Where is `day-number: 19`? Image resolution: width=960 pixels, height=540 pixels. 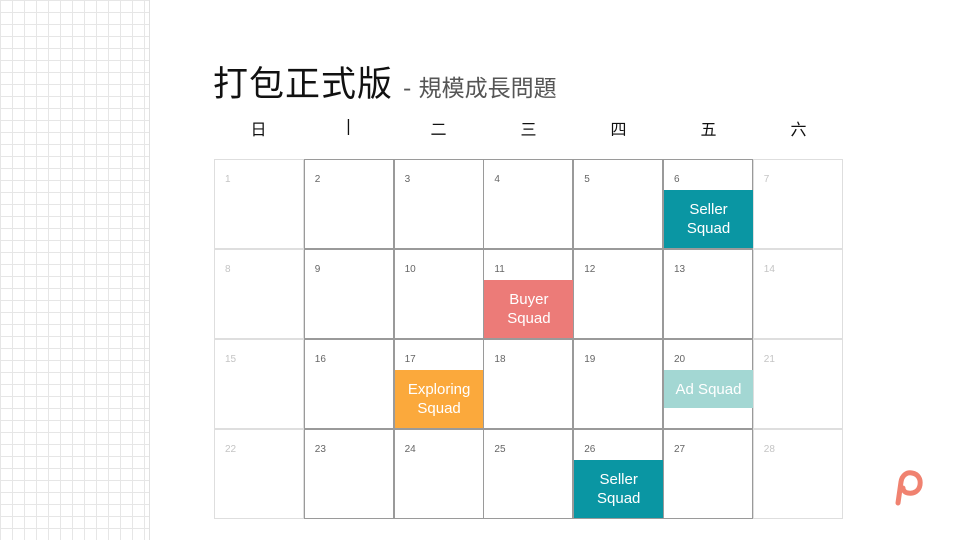
day-number: 19 is located at coordinates (590, 359).